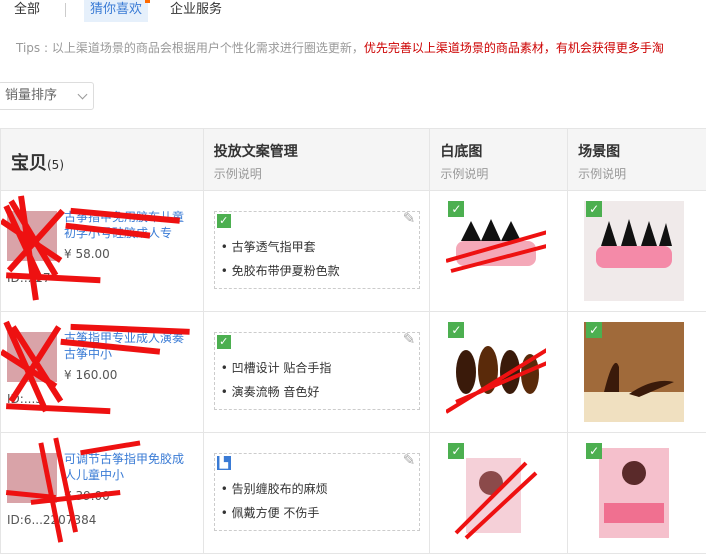  Describe the element at coordinates (83, 95) in the screenshot. I see `chevron-down-icon` at that location.